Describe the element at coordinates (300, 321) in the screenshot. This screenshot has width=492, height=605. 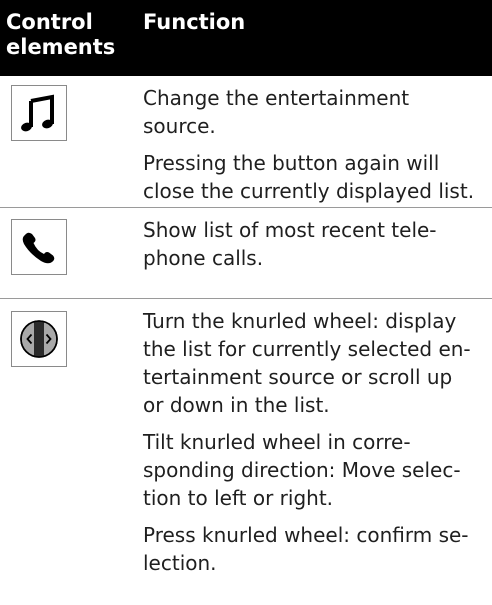
I see `text-line: Turn the knurled wheel: display` at that location.